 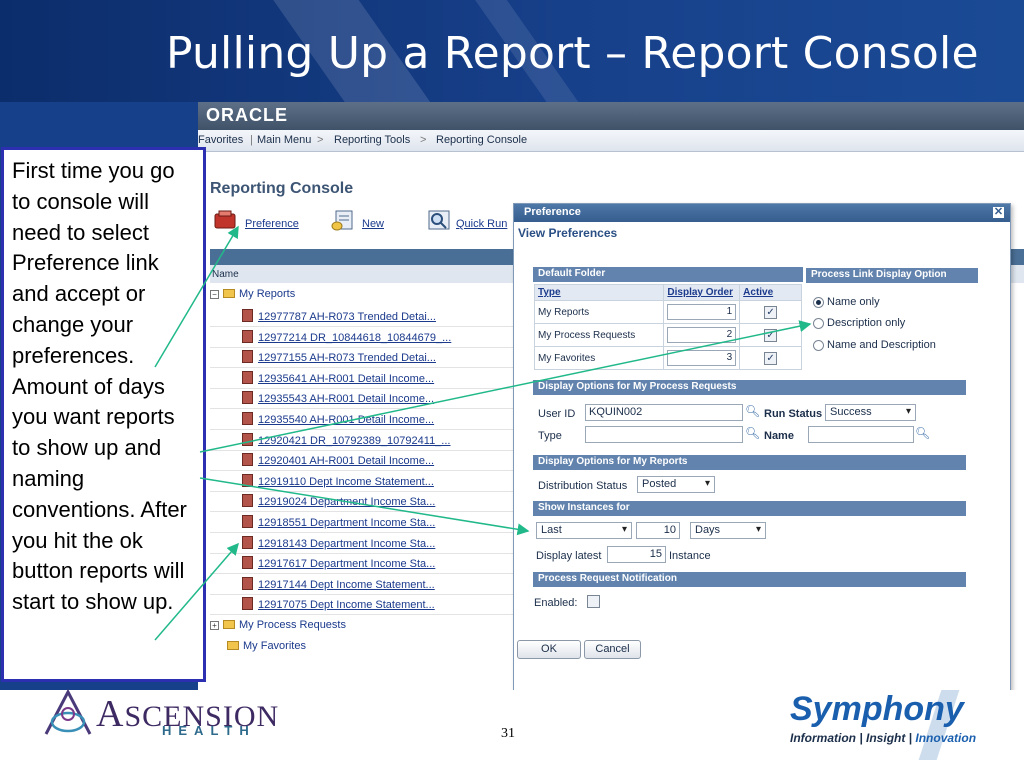 I want to click on page-number: 31, so click(x=508, y=733).